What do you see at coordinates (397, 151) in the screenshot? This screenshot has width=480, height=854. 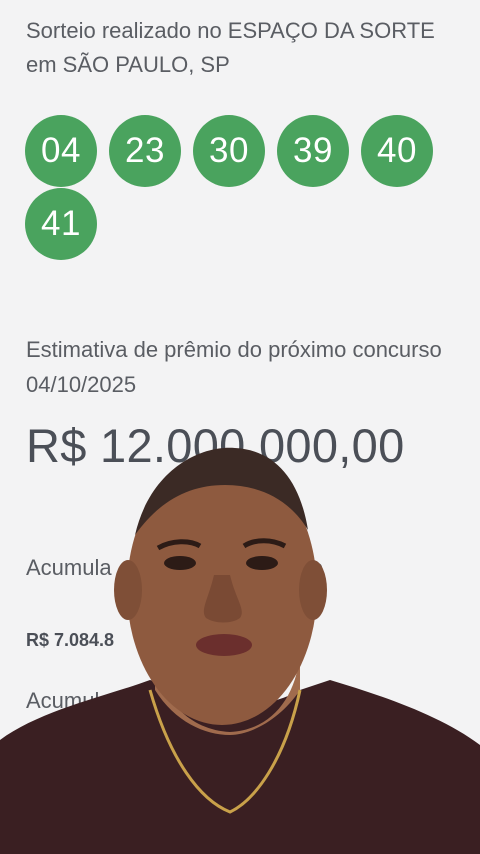 I see `number-ball: 40` at bounding box center [397, 151].